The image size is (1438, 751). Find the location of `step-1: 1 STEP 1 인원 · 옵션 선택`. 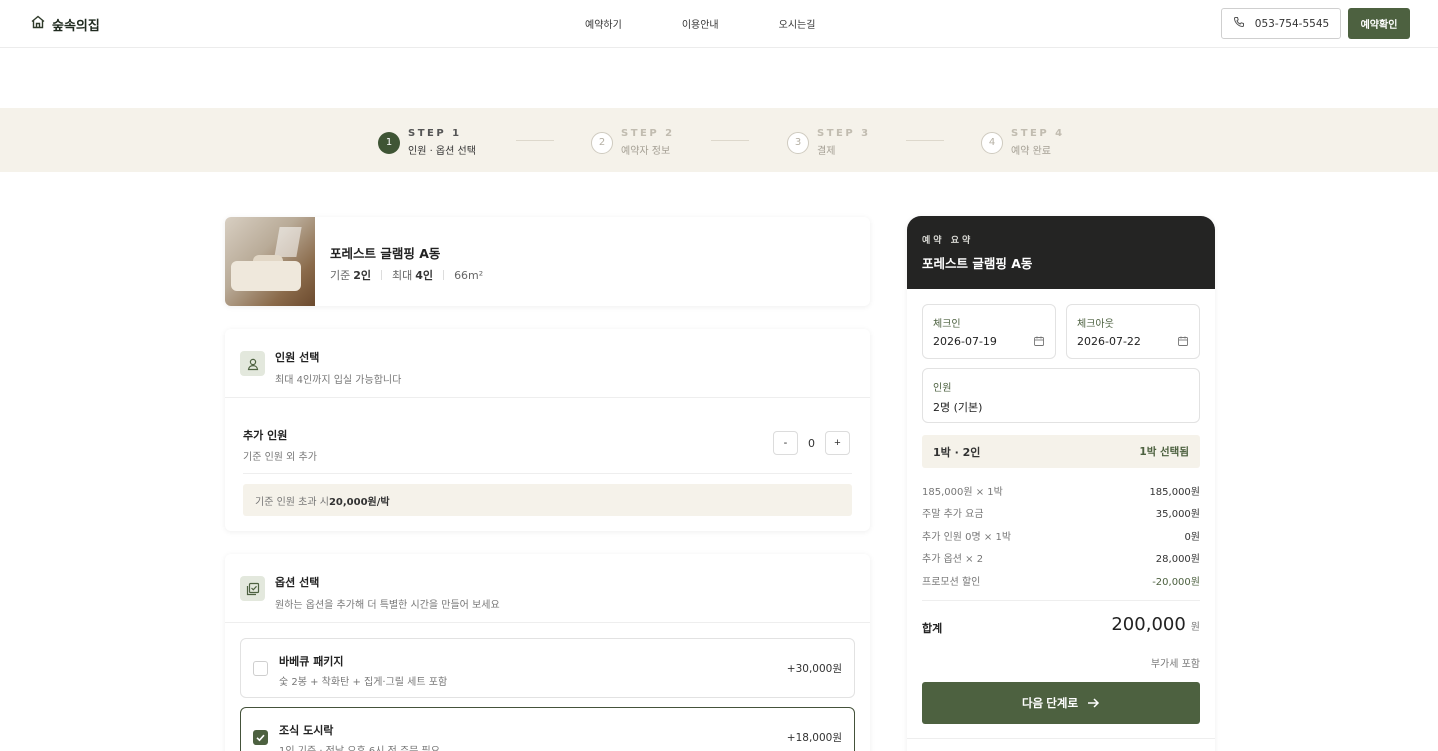

step-1: 1 STEP 1 인원 · 옵션 선택 is located at coordinates (427, 142).